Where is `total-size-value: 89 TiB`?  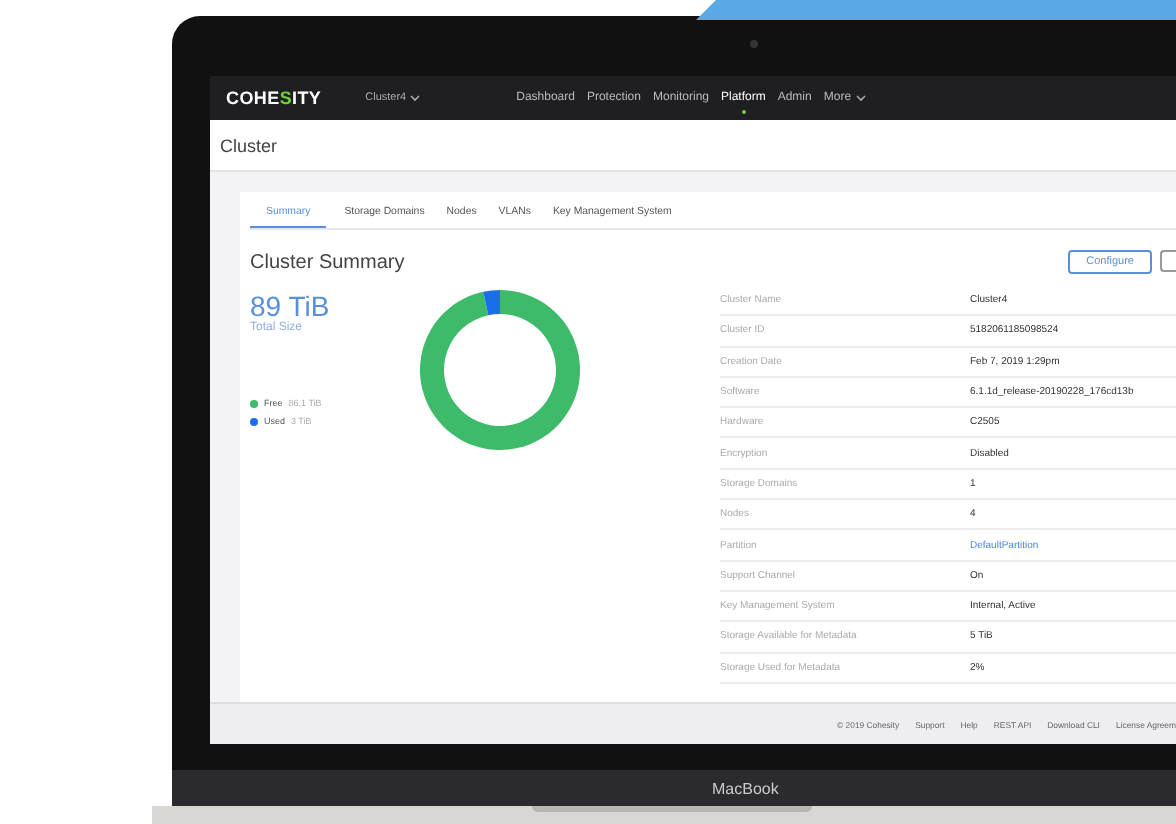
total-size-value: 89 TiB is located at coordinates (291, 306).